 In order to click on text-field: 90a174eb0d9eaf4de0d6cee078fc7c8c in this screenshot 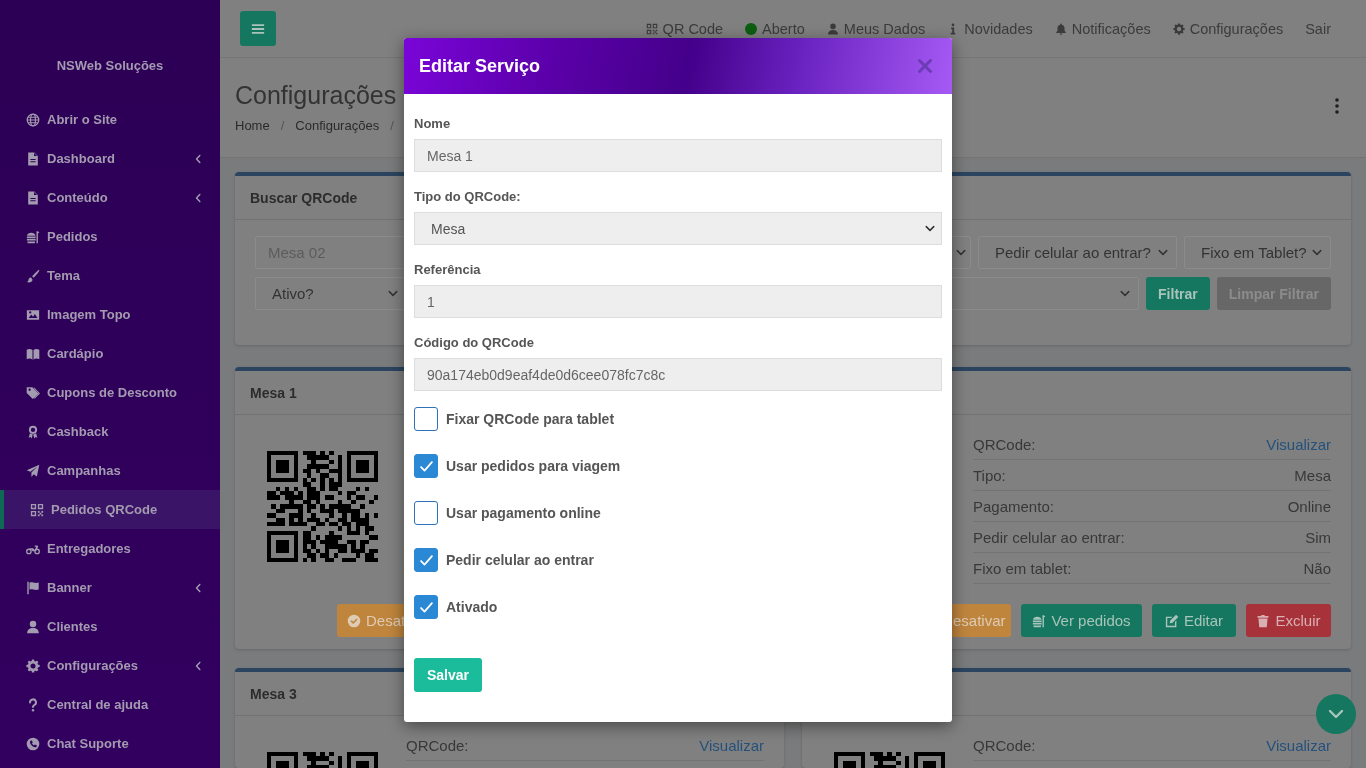, I will do `click(678, 374)`.